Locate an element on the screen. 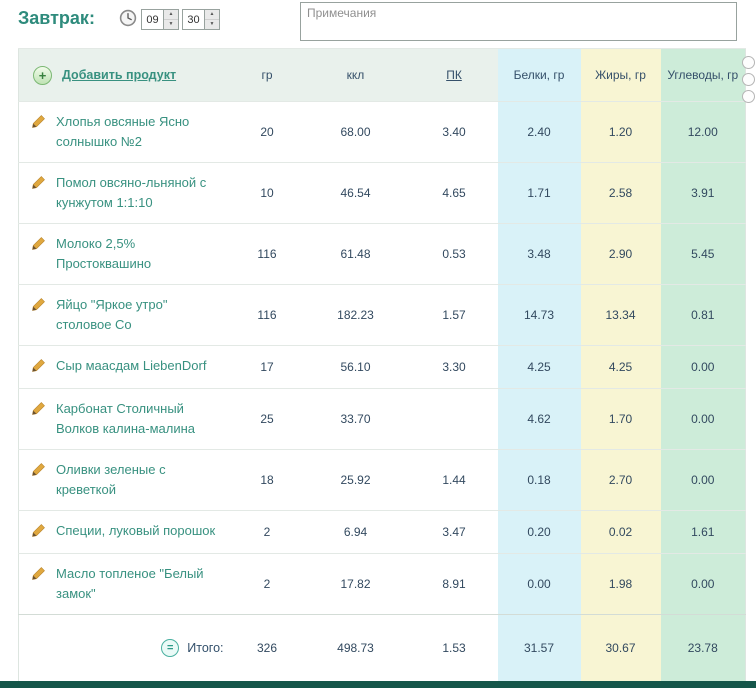 Image resolution: width=756 pixels, height=688 pixels. product-name-link: Специи, луковый порошок is located at coordinates (135, 531).